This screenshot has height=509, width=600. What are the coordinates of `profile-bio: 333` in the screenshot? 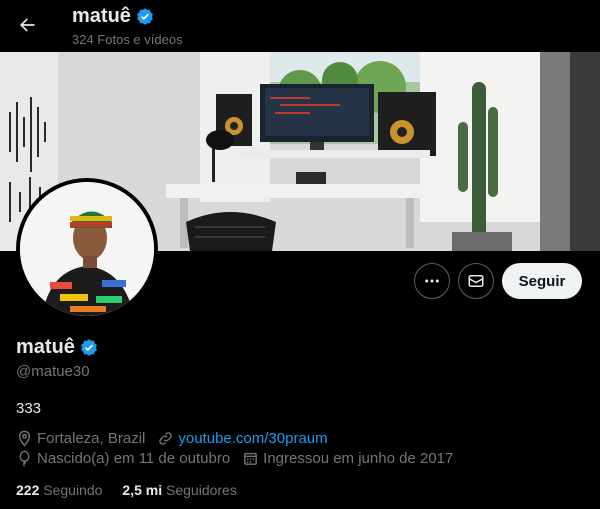 It's located at (29, 408).